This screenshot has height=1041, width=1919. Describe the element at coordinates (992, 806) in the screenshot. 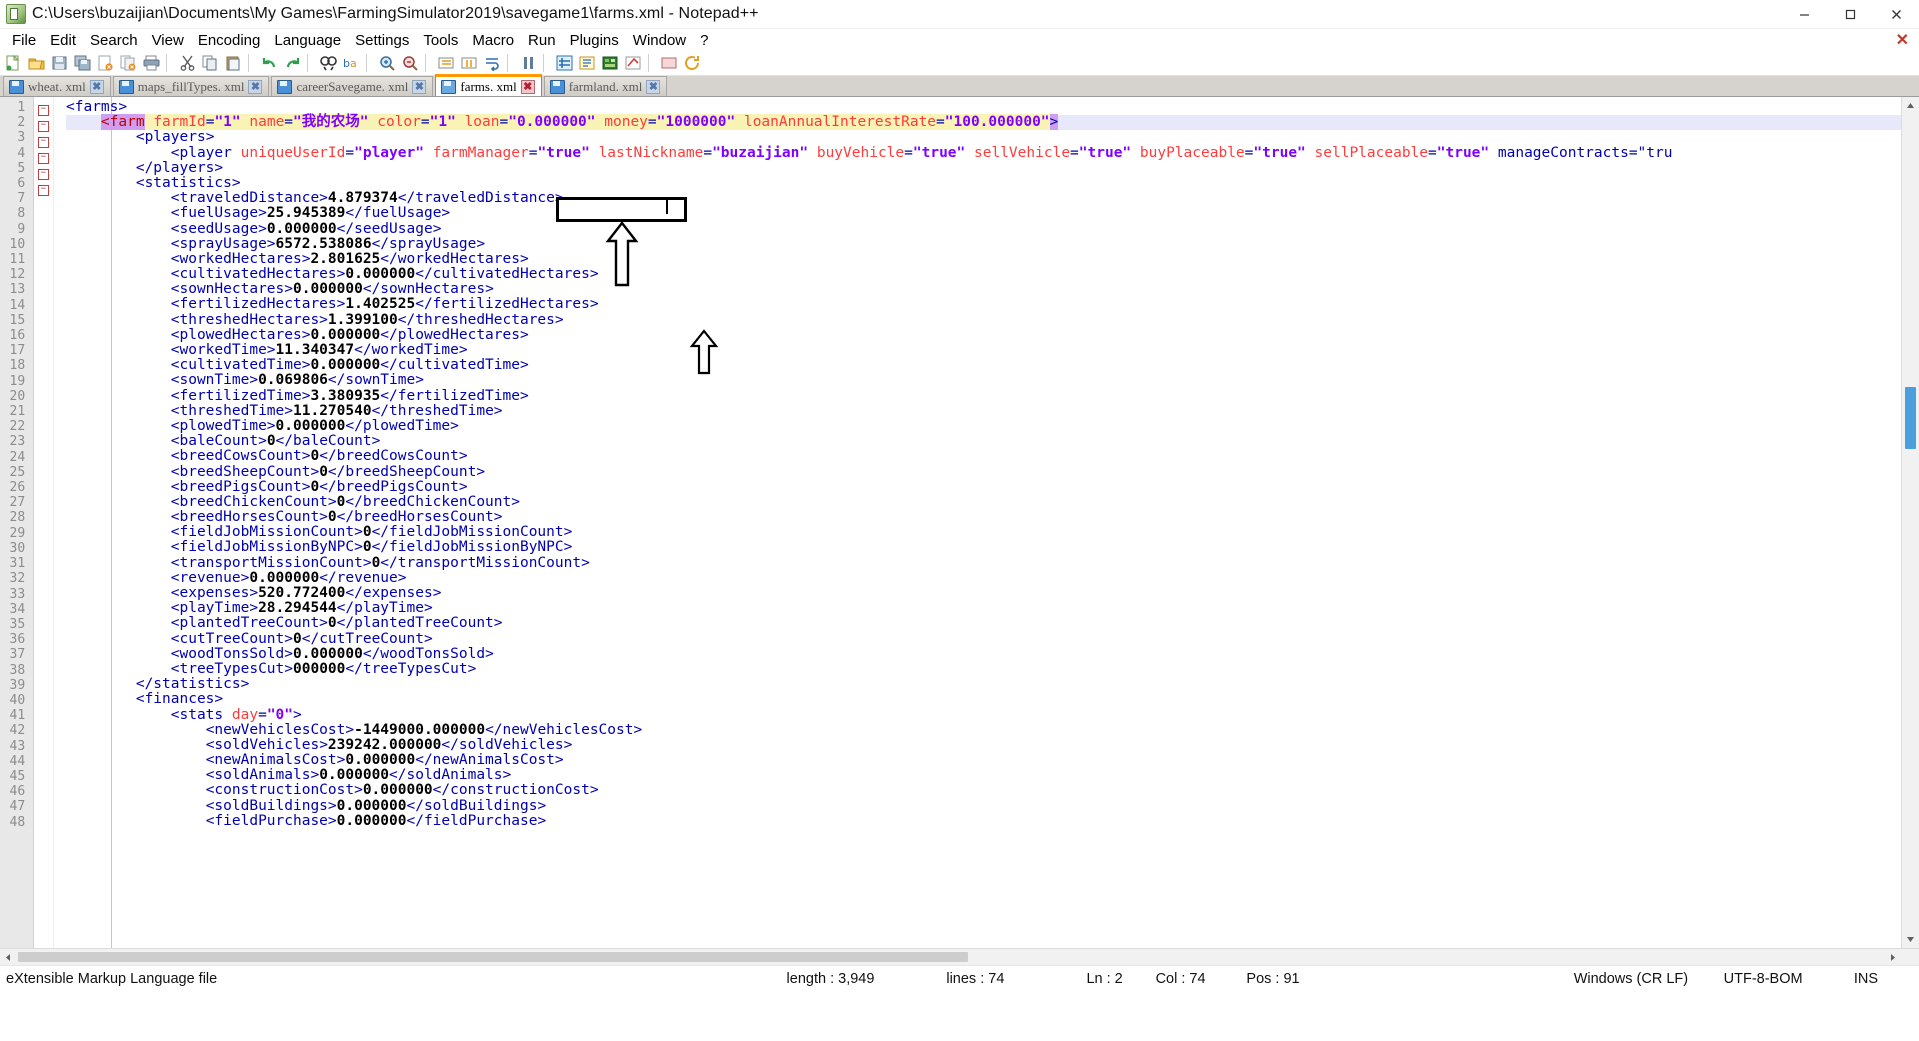

I see `code-line: <soldBuildings>0.000000</soldBuildings>` at that location.